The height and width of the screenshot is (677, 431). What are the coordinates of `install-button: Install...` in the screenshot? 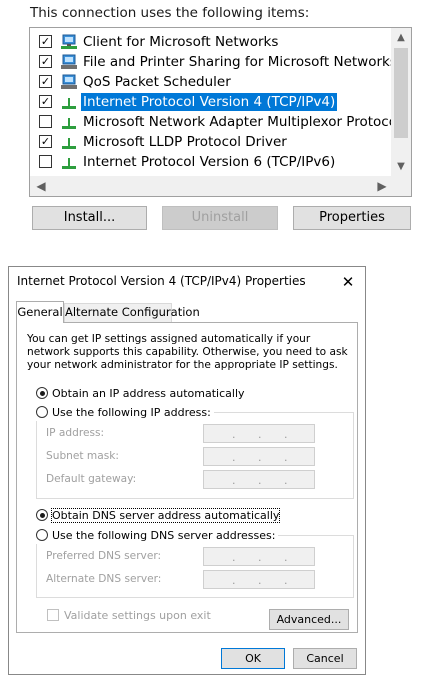 It's located at (89, 218).